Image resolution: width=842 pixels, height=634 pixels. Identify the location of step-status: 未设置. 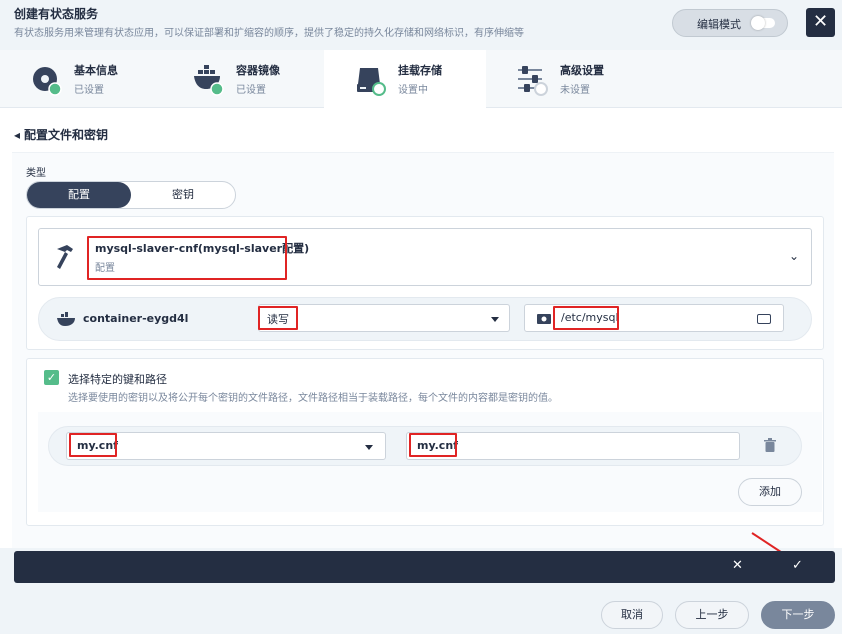
(575, 90).